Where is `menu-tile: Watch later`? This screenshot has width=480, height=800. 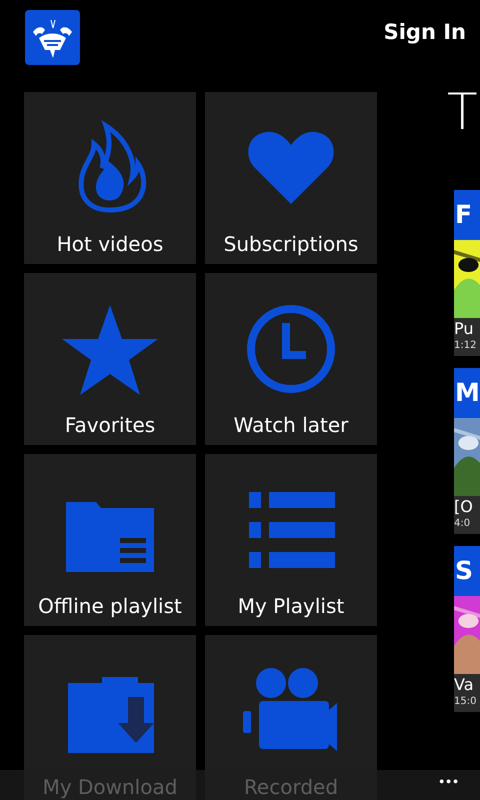 menu-tile: Watch later is located at coordinates (291, 359).